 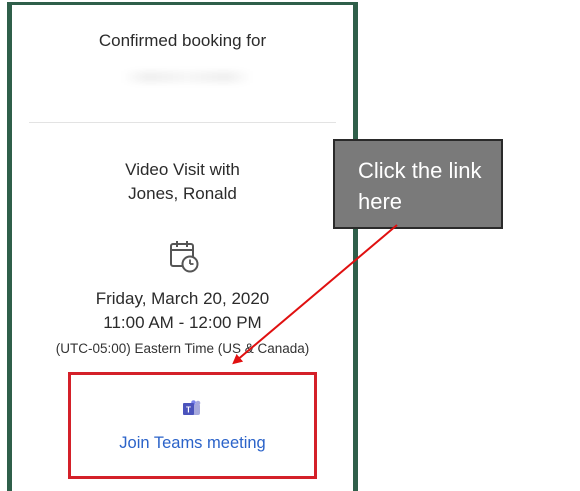 What do you see at coordinates (192, 443) in the screenshot?
I see `join-teams-meeting-link: Join Teams meeting` at bounding box center [192, 443].